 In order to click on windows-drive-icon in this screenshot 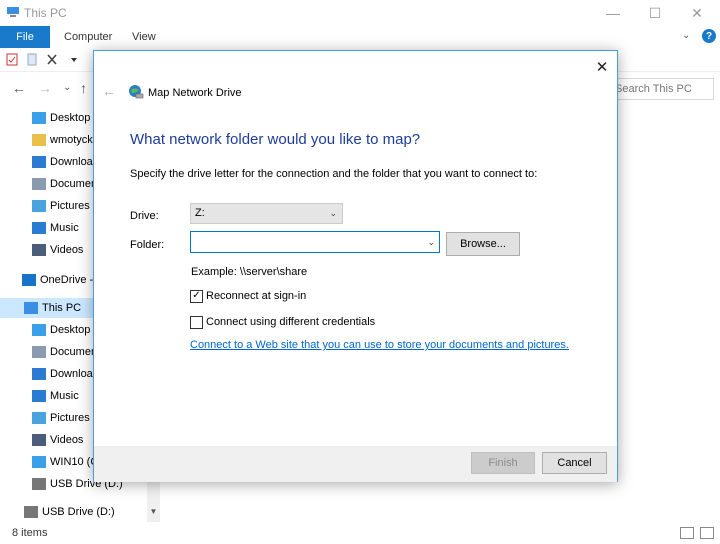, I will do `click(39, 462)`.